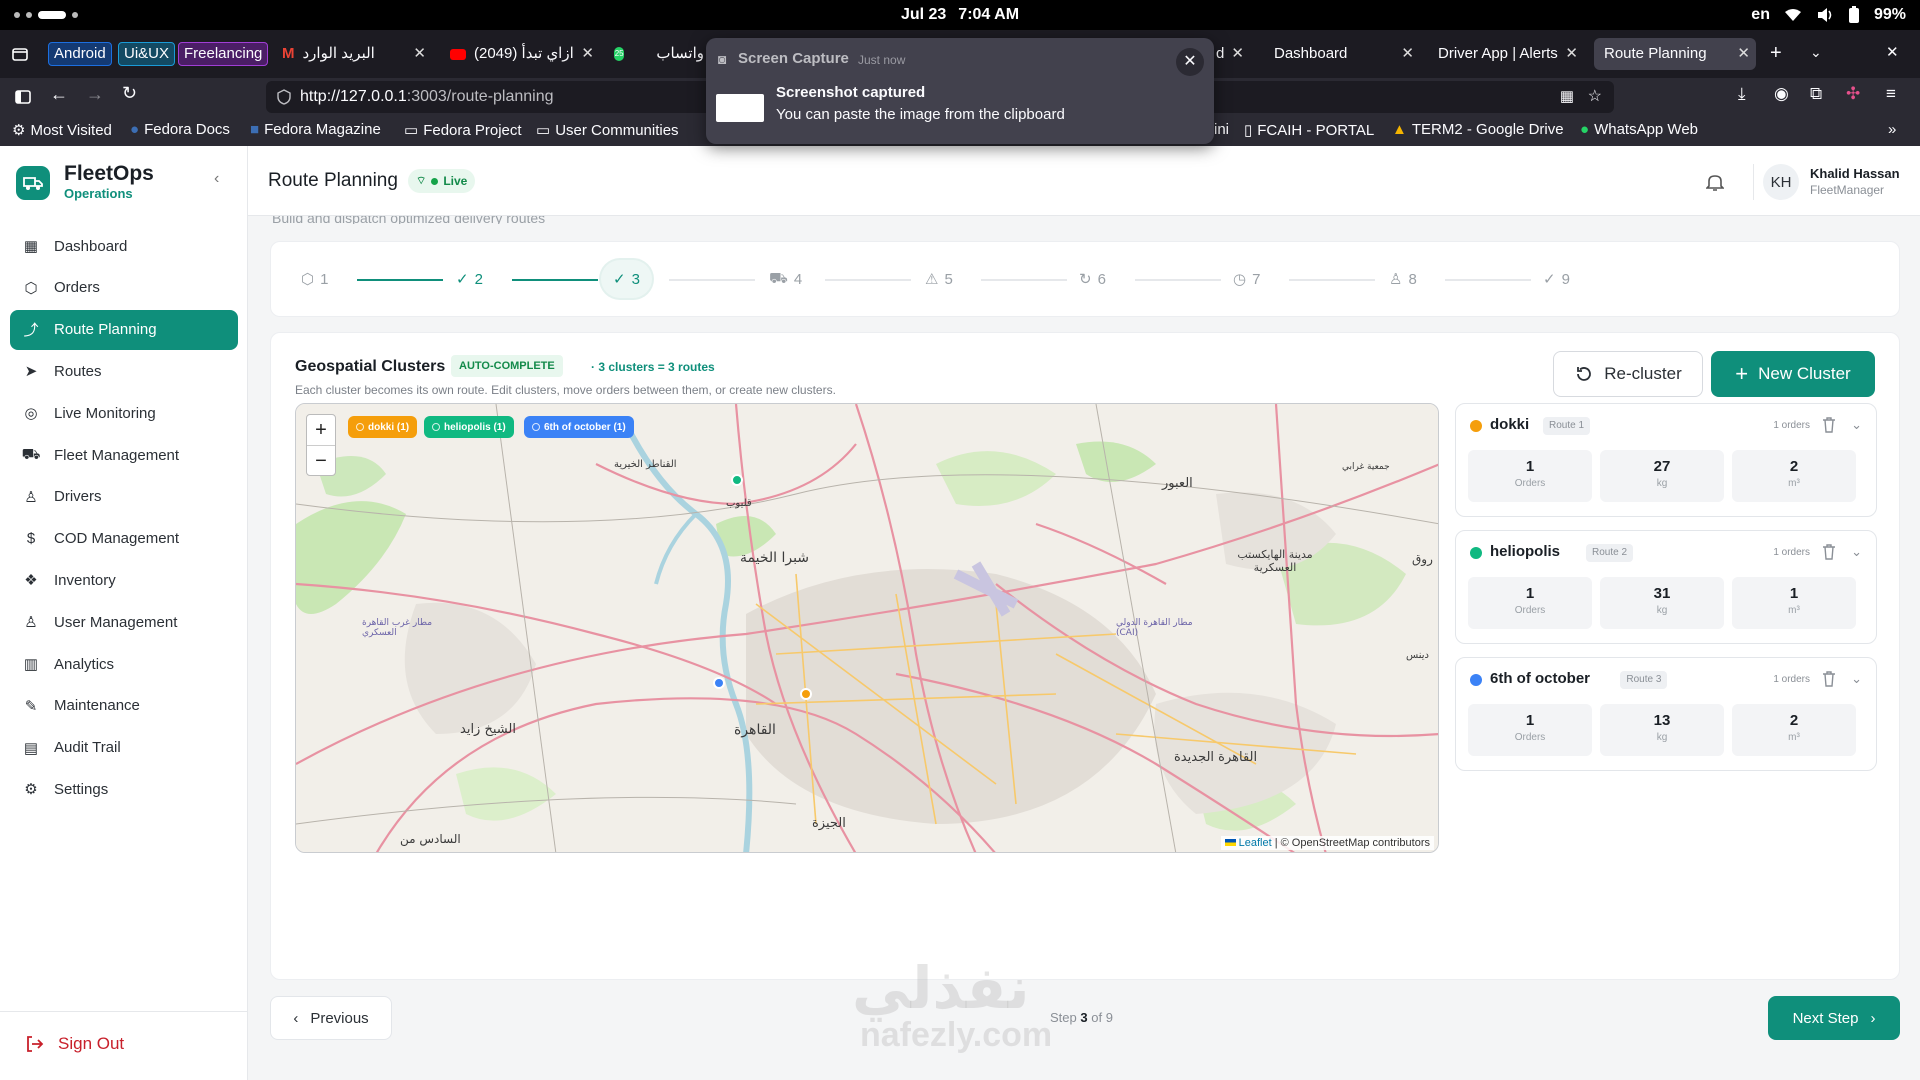 The image size is (1920, 1080). Describe the element at coordinates (216, 179) in the screenshot. I see `collapse-sidebar-button: ‹` at that location.